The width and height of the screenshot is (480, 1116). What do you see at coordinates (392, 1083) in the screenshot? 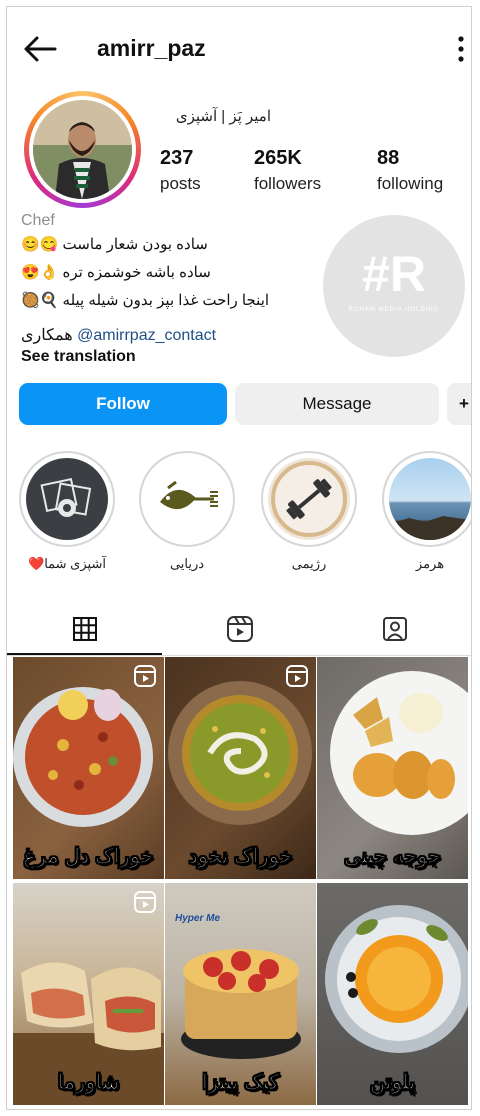
I see `post-caption: پلوتن` at bounding box center [392, 1083].